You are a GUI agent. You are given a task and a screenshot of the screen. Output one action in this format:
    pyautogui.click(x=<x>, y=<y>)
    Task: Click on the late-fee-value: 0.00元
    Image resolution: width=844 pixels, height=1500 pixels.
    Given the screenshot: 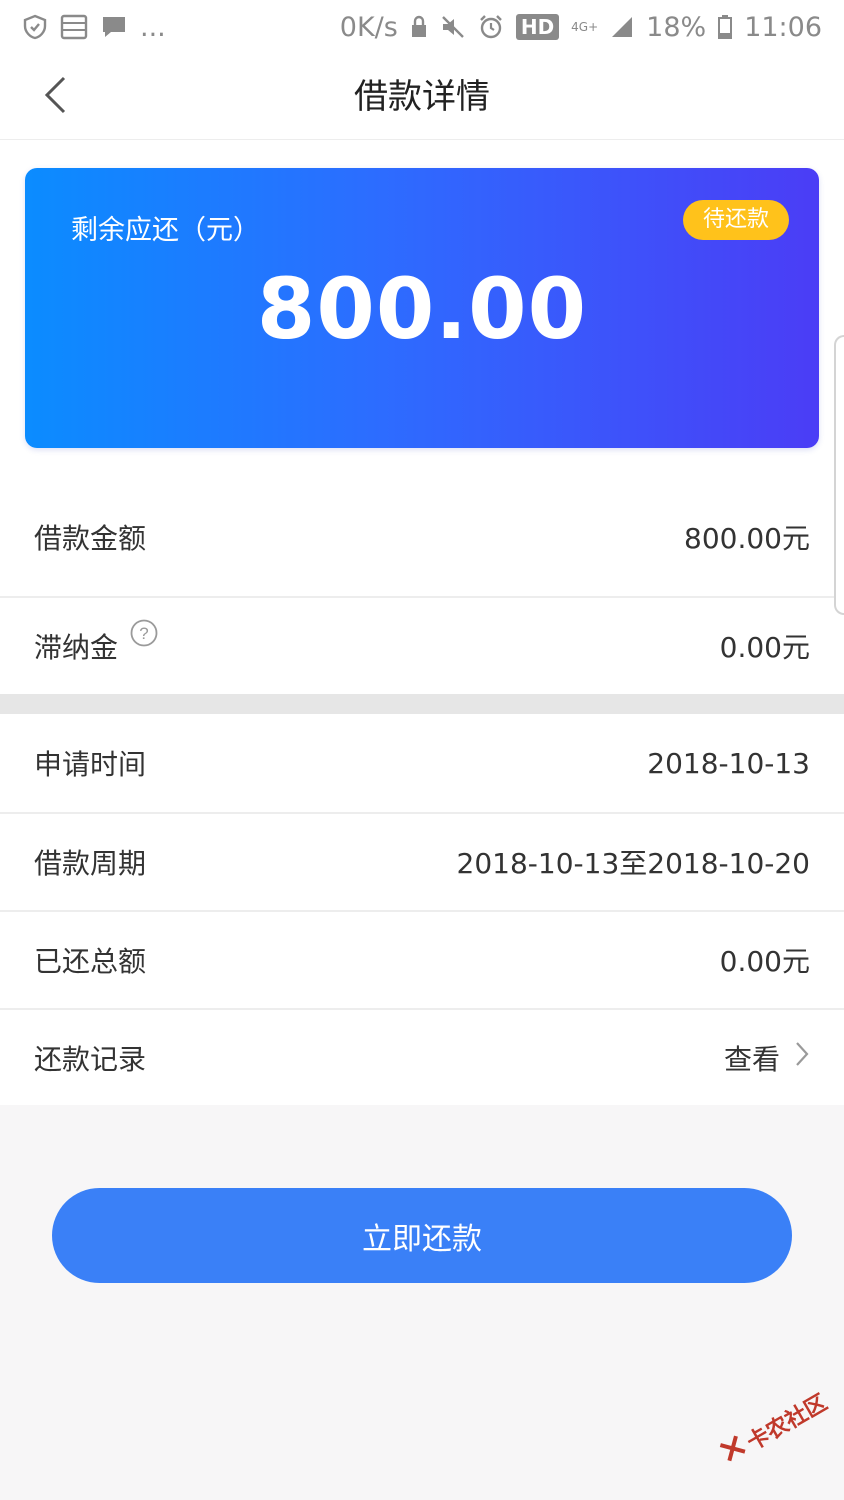 What is the action you would take?
    pyautogui.click(x=764, y=647)
    